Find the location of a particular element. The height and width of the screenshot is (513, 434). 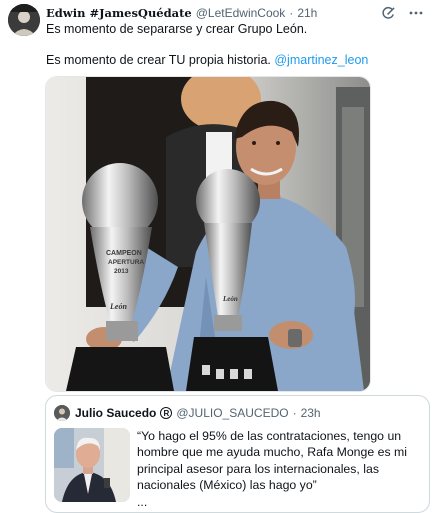

tweet-actions-top is located at coordinates (402, 13).